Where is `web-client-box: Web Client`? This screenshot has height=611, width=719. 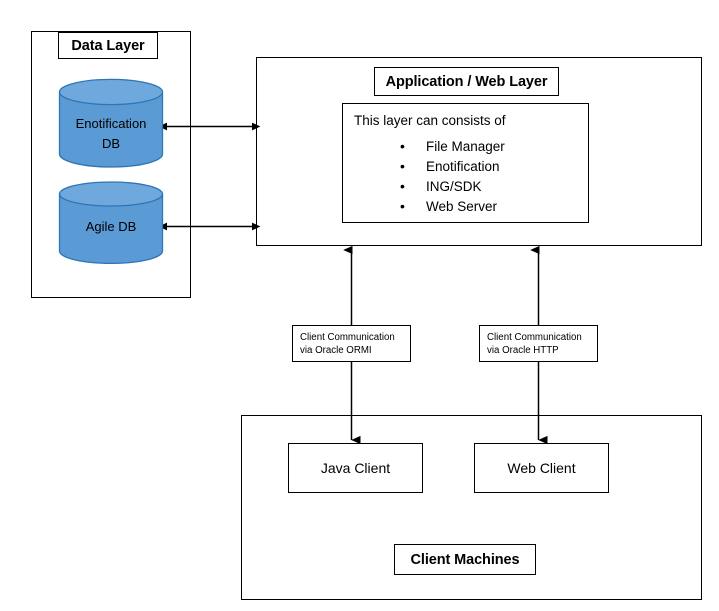 web-client-box: Web Client is located at coordinates (541, 468).